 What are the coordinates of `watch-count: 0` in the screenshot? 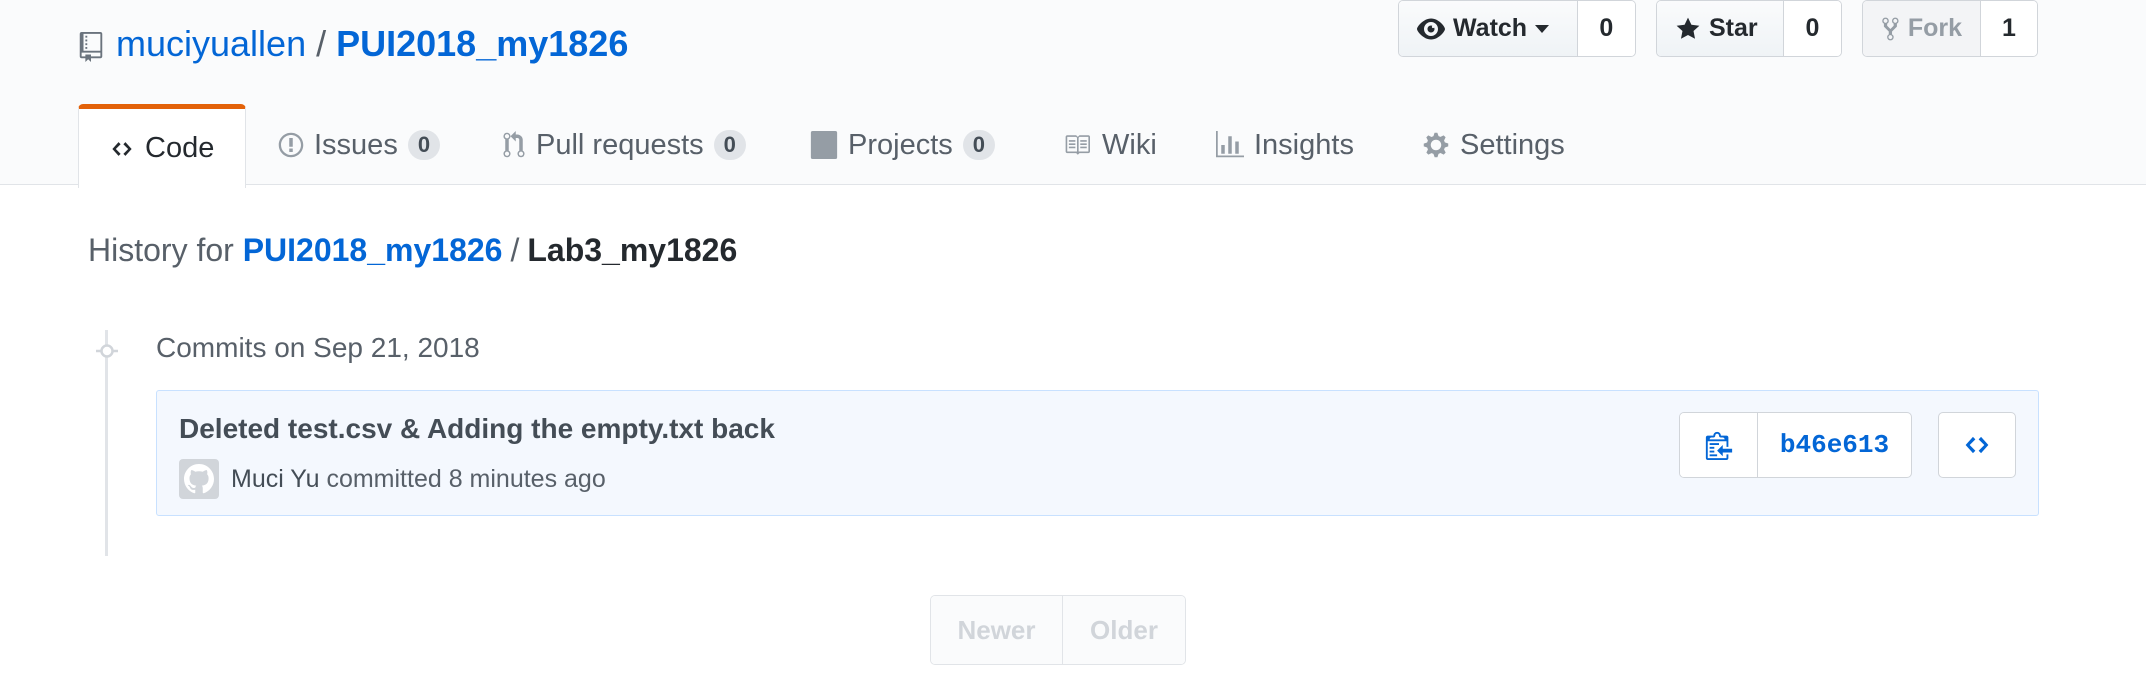 It's located at (1606, 28).